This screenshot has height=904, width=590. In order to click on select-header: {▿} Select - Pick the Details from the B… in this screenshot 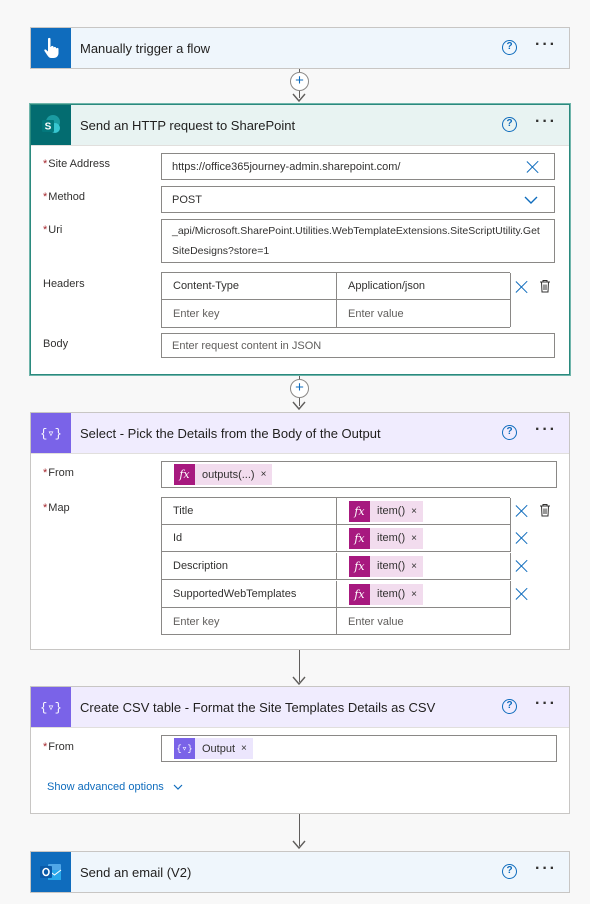, I will do `click(300, 433)`.